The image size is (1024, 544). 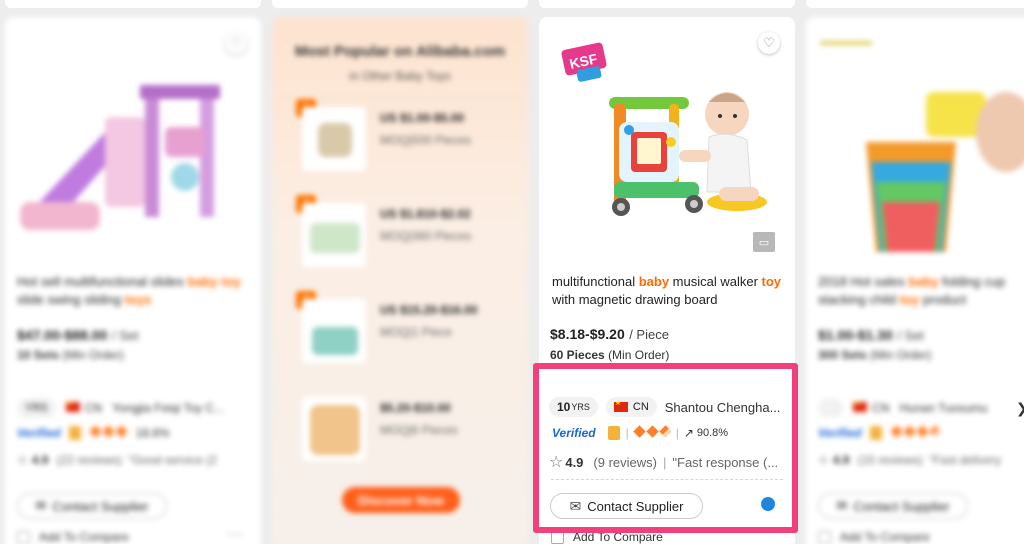 I want to click on title-keyword: baby toy, so click(x=214, y=281).